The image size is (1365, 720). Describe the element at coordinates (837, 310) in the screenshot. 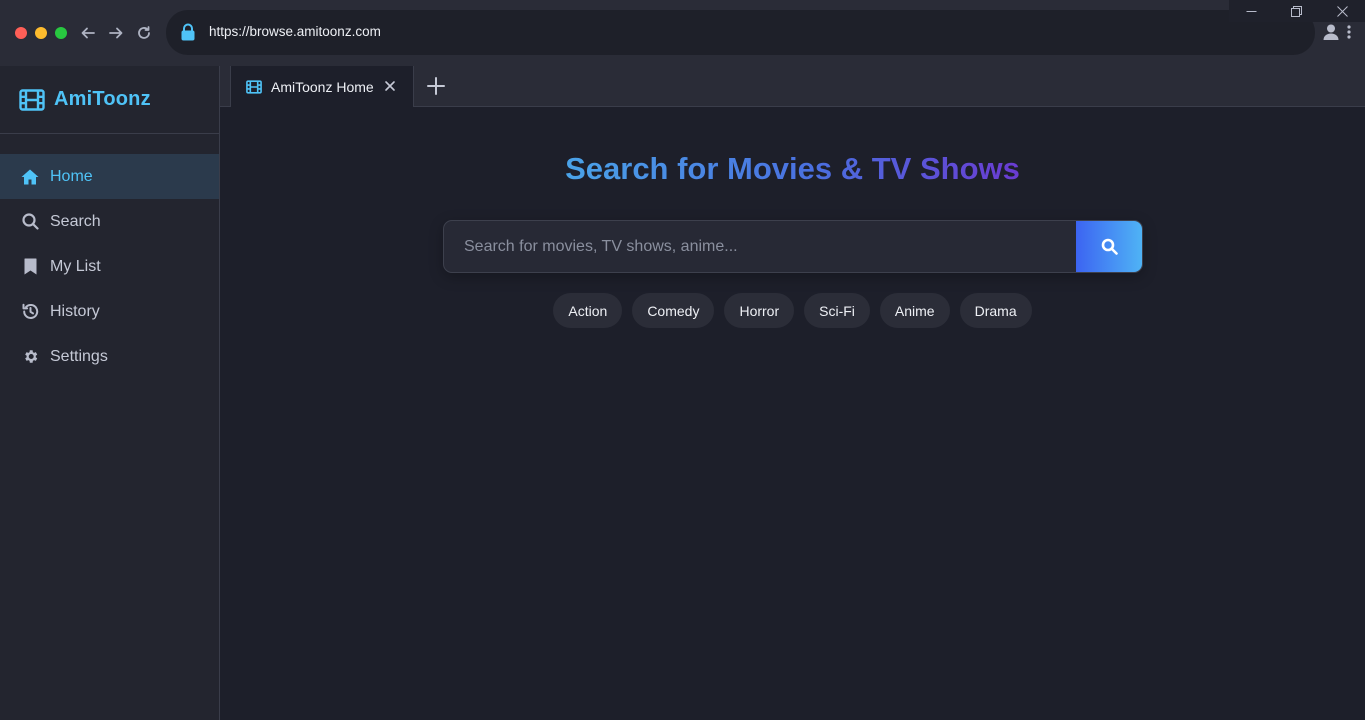

I see `genre-chip-sci-fi: Sci-Fi` at that location.